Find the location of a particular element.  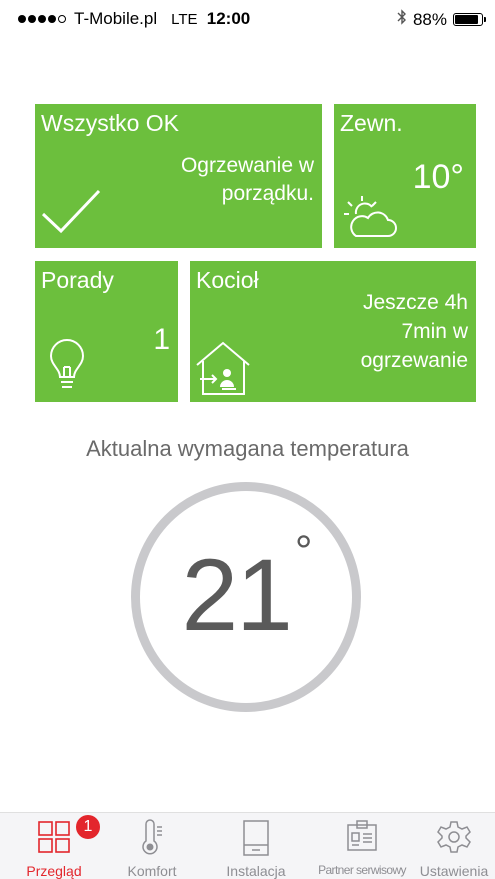

battery-percentage: 88% is located at coordinates (429, 19).